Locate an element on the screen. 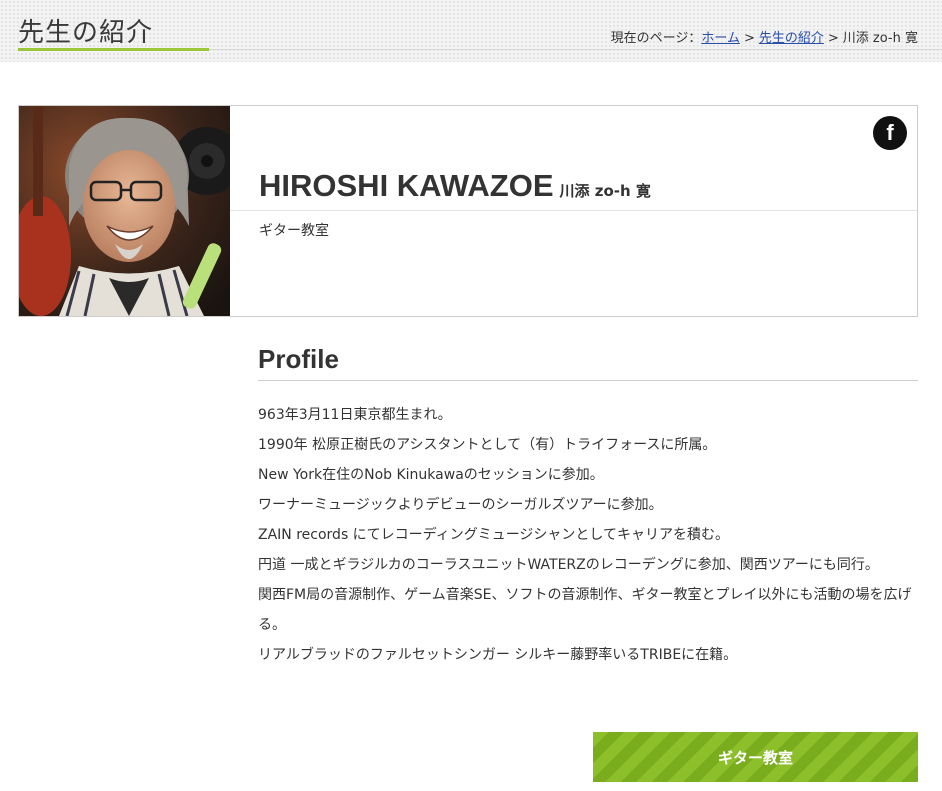  card-divider is located at coordinates (573, 210).